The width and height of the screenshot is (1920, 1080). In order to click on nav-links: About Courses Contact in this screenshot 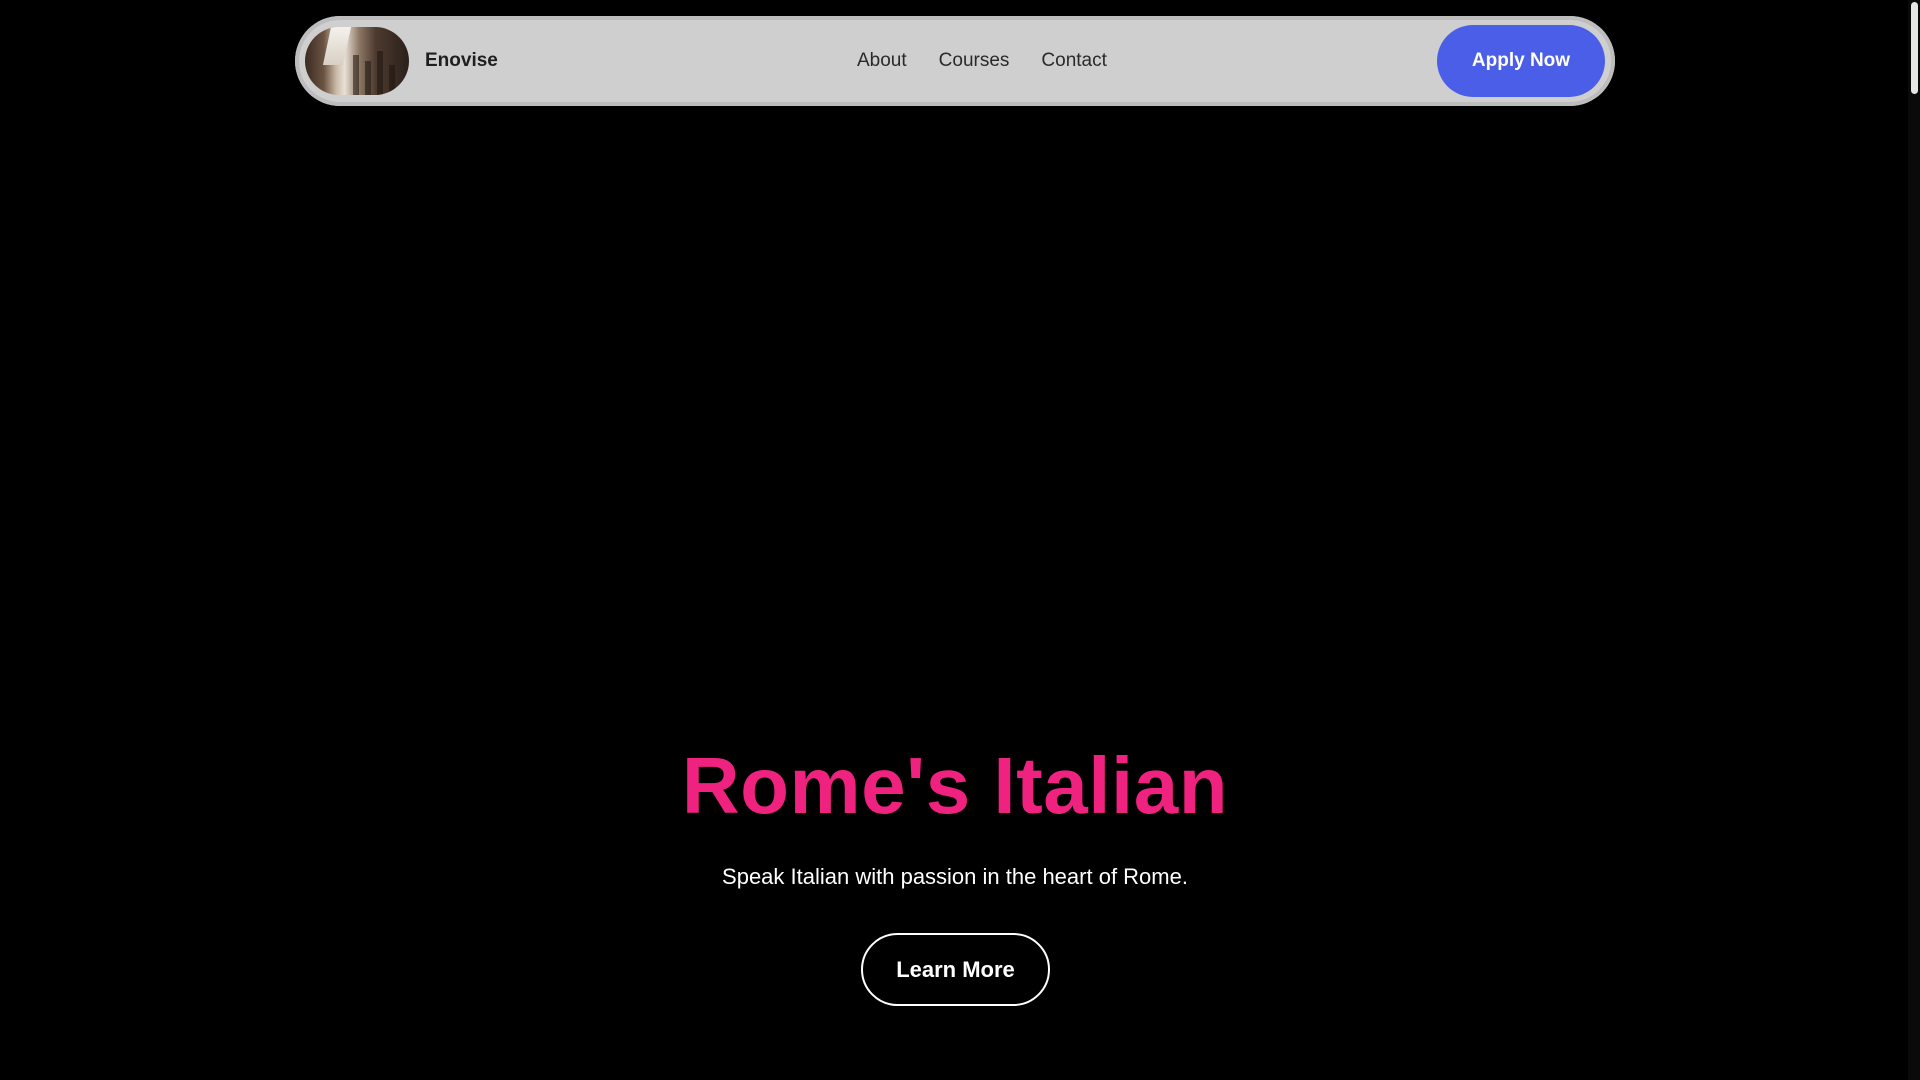, I will do `click(982, 61)`.